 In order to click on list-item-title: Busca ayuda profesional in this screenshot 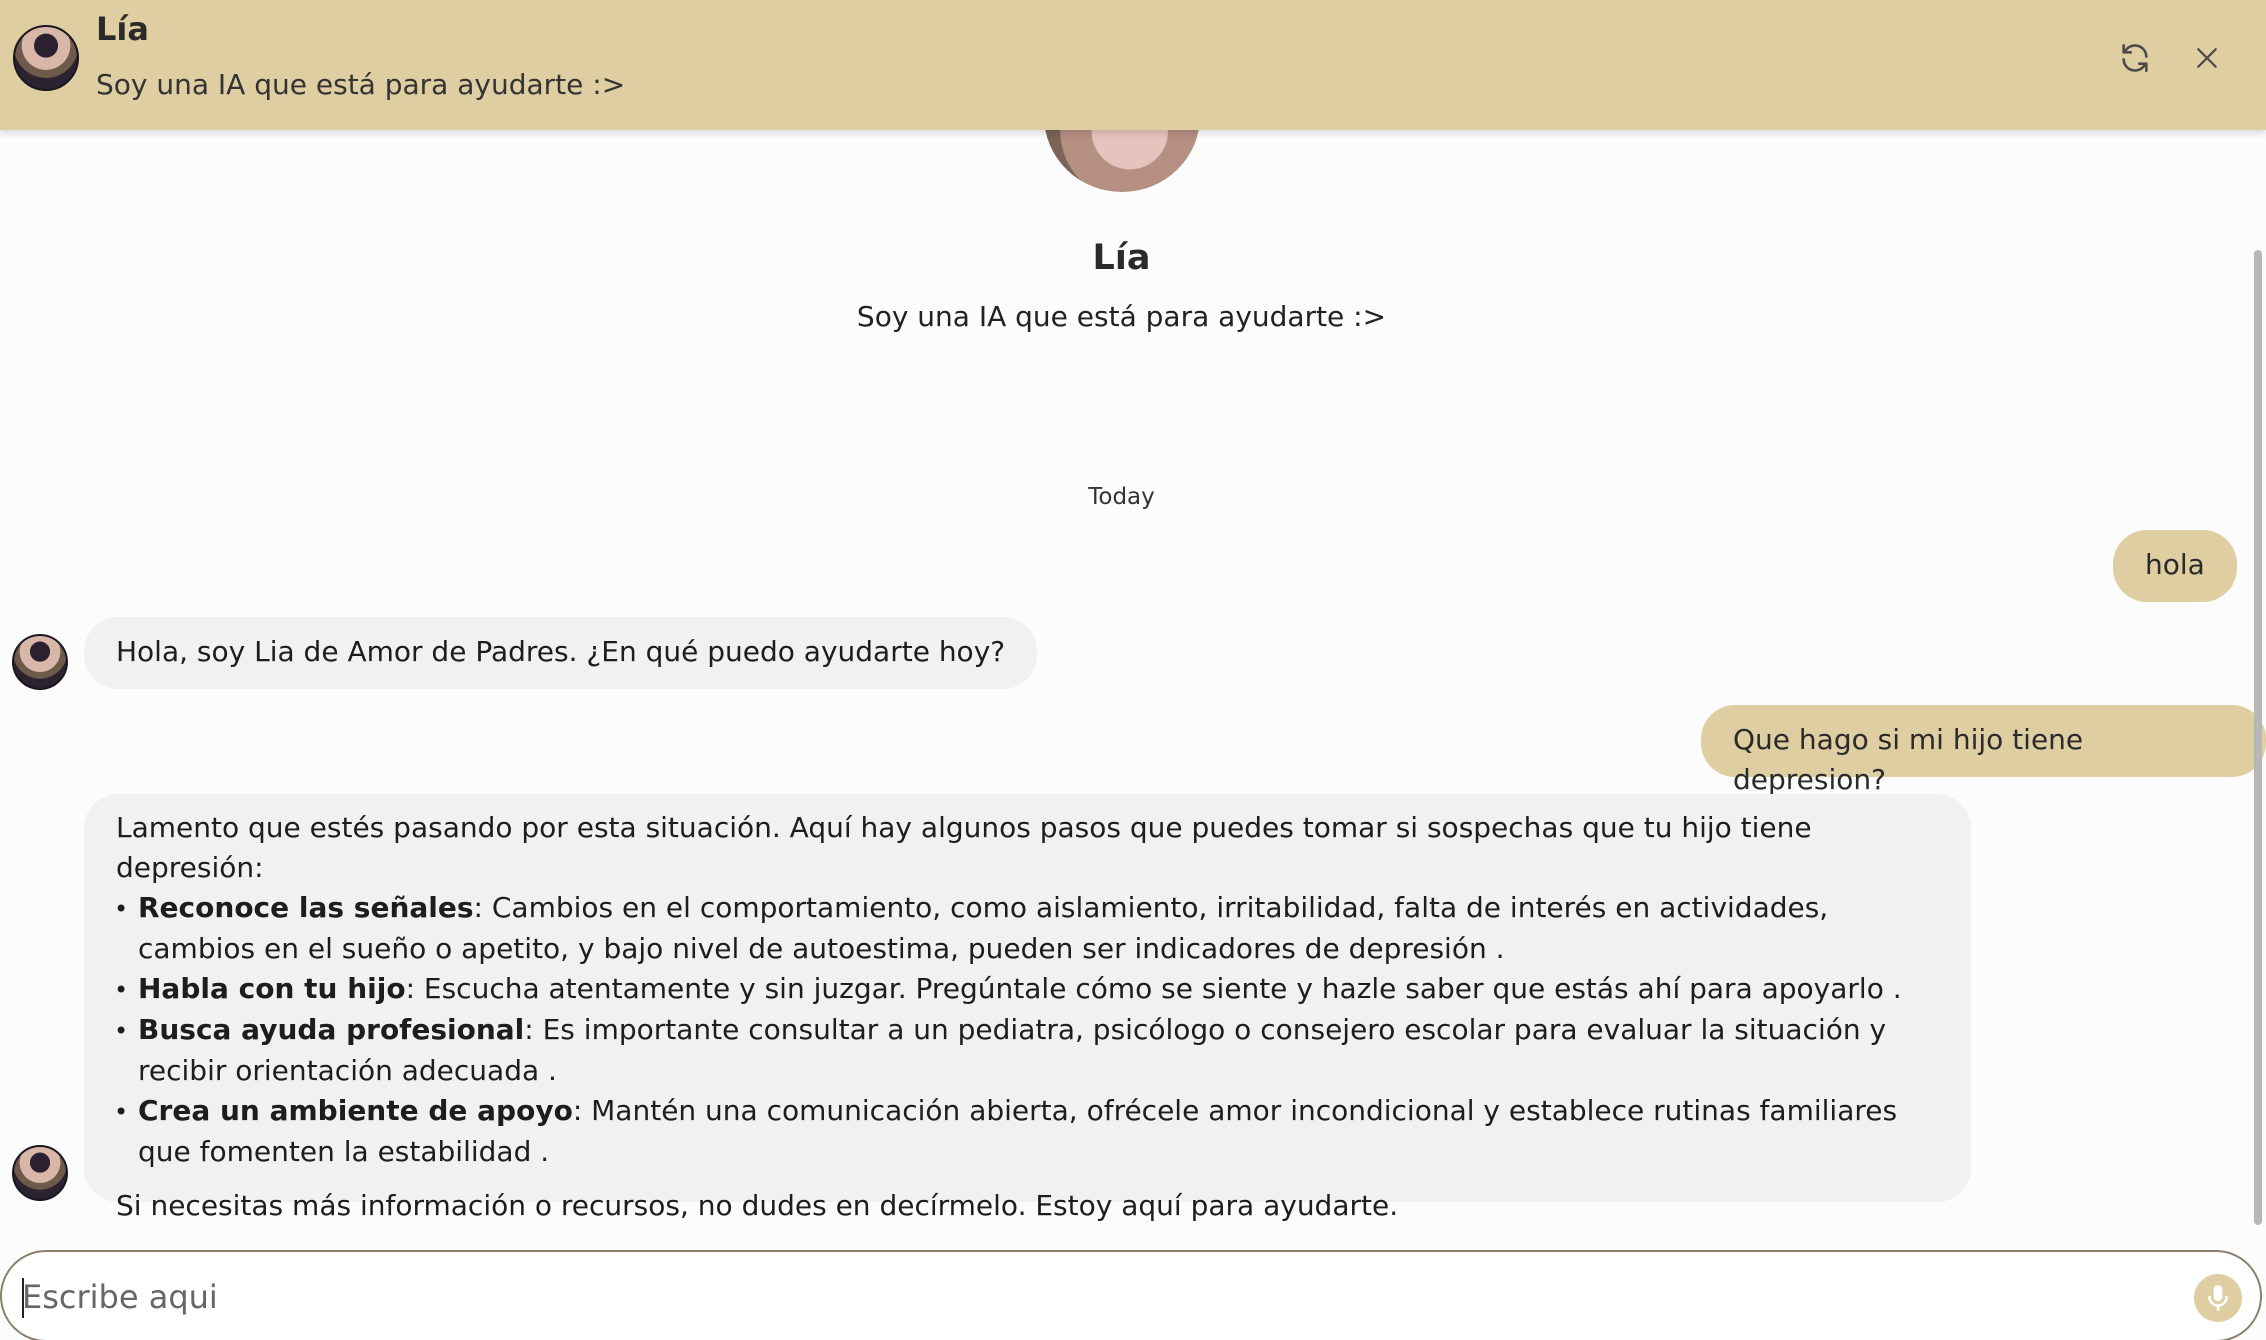, I will do `click(331, 1029)`.